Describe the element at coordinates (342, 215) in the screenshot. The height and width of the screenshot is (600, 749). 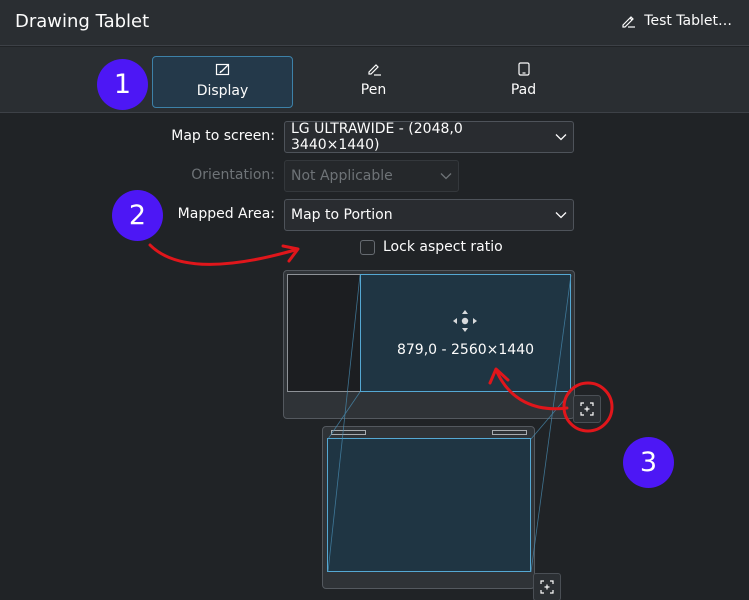
I see `mapped-area-value: Map to Portion` at that location.